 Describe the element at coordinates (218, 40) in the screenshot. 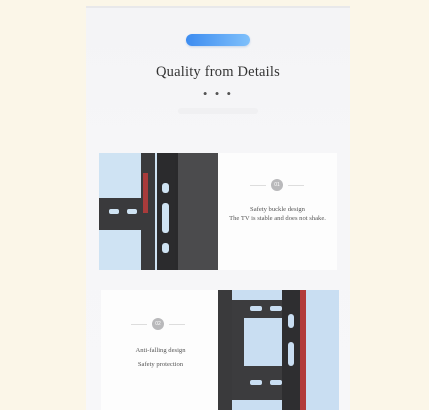

I see `accent-pill` at that location.